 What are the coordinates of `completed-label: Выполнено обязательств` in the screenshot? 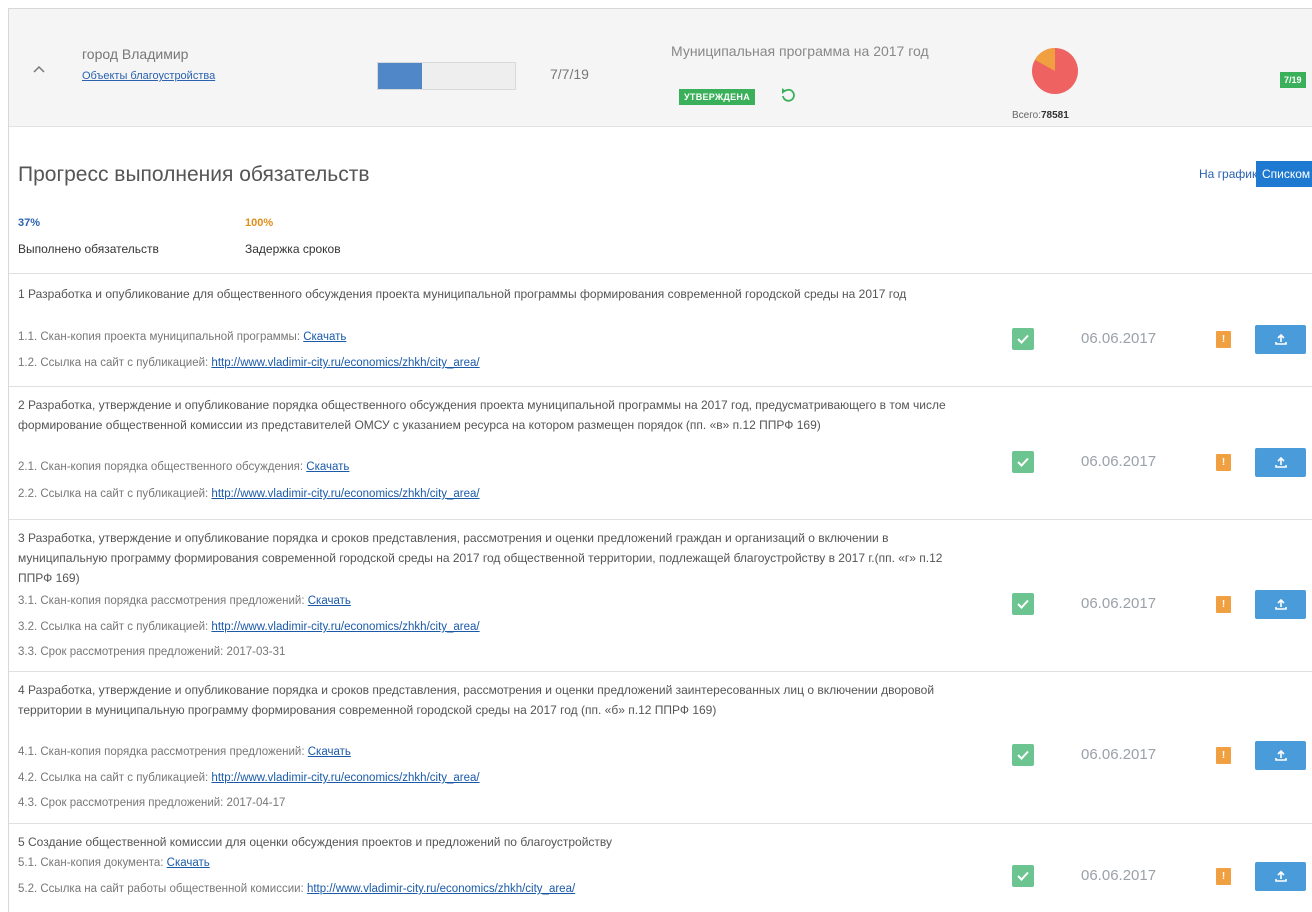 It's located at (88, 249).